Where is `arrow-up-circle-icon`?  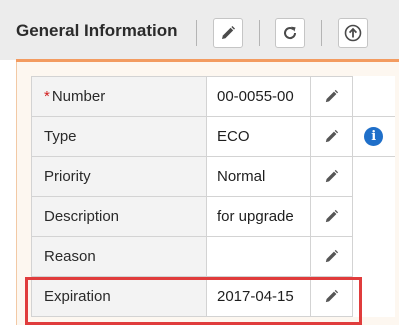 arrow-up-circle-icon is located at coordinates (353, 33).